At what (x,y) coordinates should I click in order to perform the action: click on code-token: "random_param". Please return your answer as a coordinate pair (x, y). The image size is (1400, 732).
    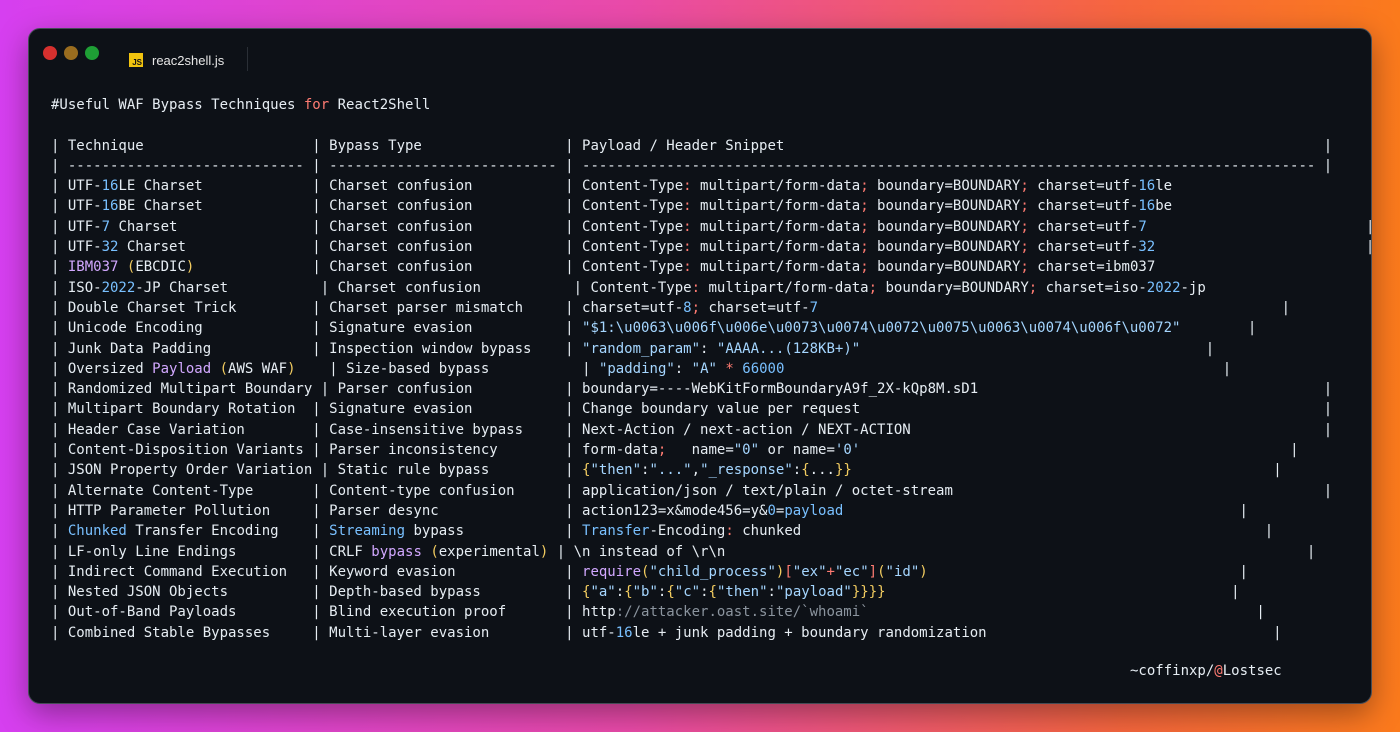
    Looking at the image, I should click on (641, 348).